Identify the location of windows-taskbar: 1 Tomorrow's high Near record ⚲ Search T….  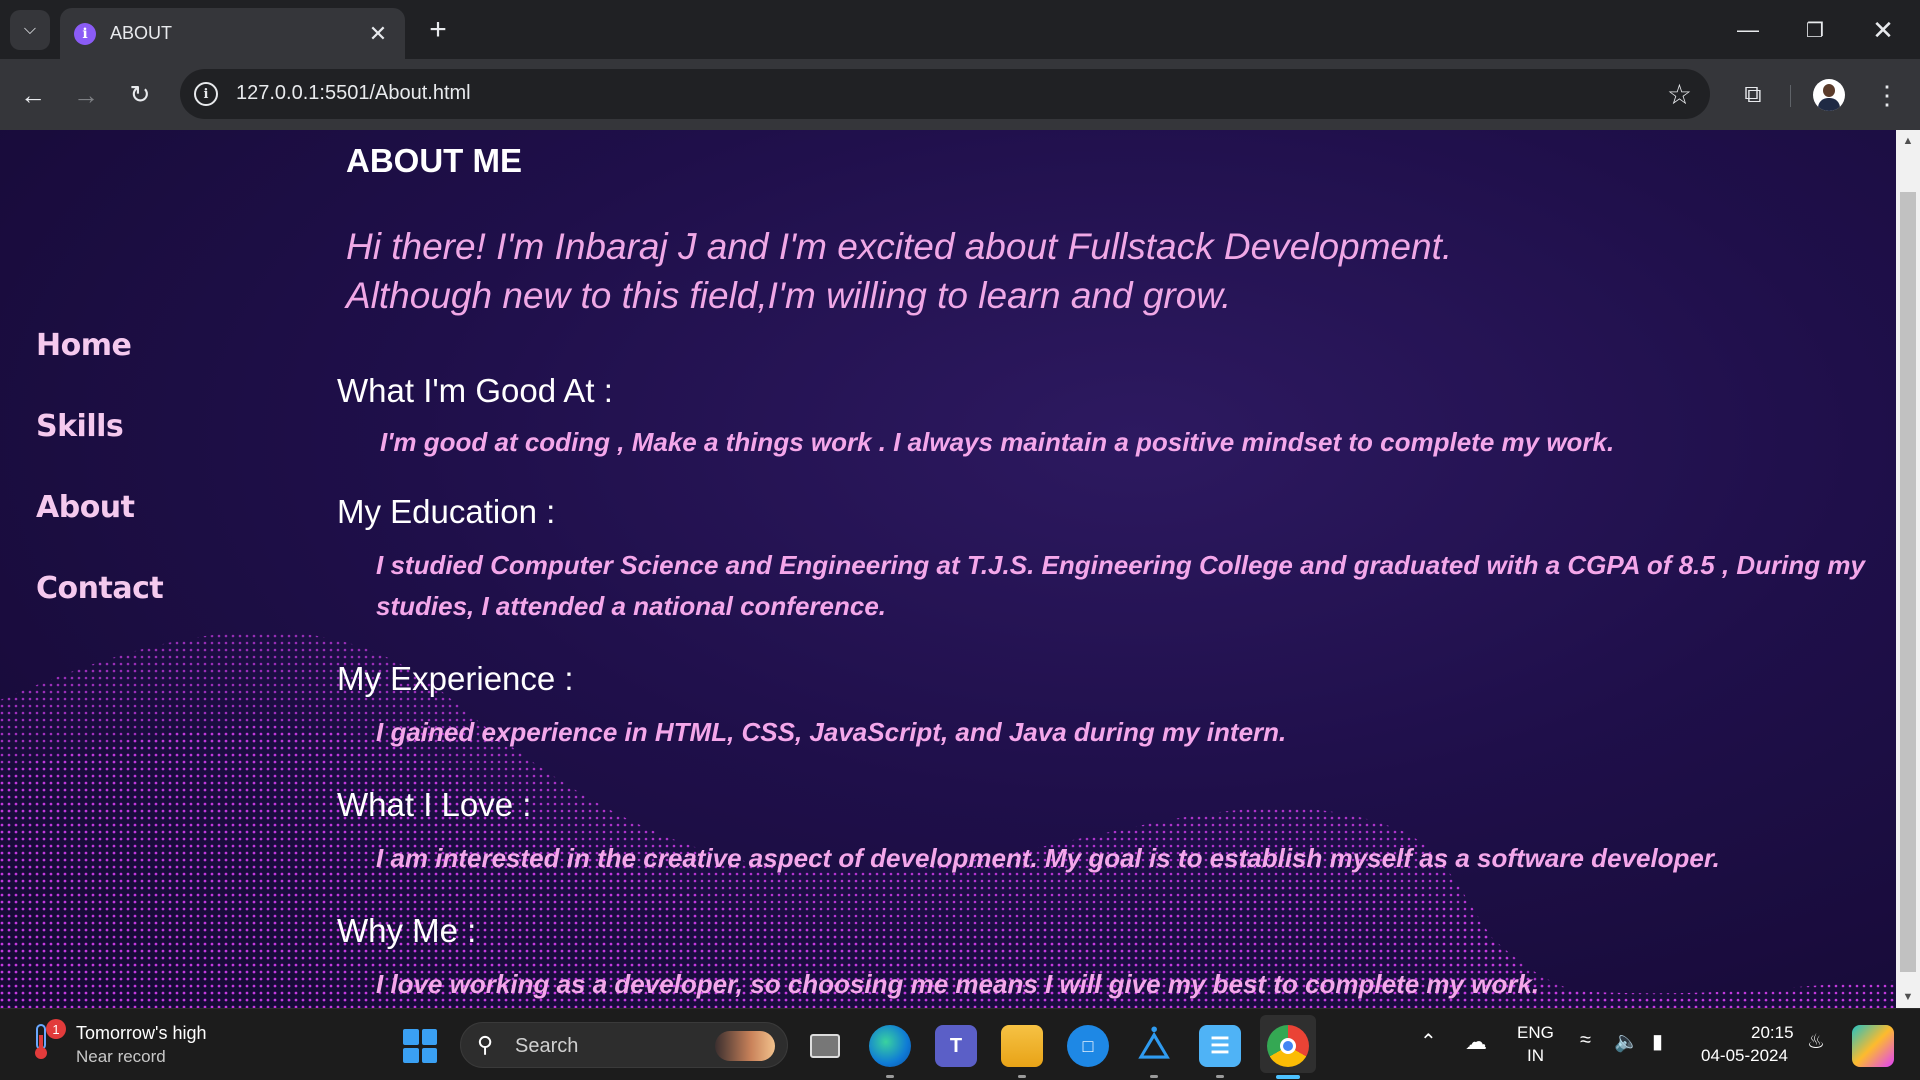
(960, 1044).